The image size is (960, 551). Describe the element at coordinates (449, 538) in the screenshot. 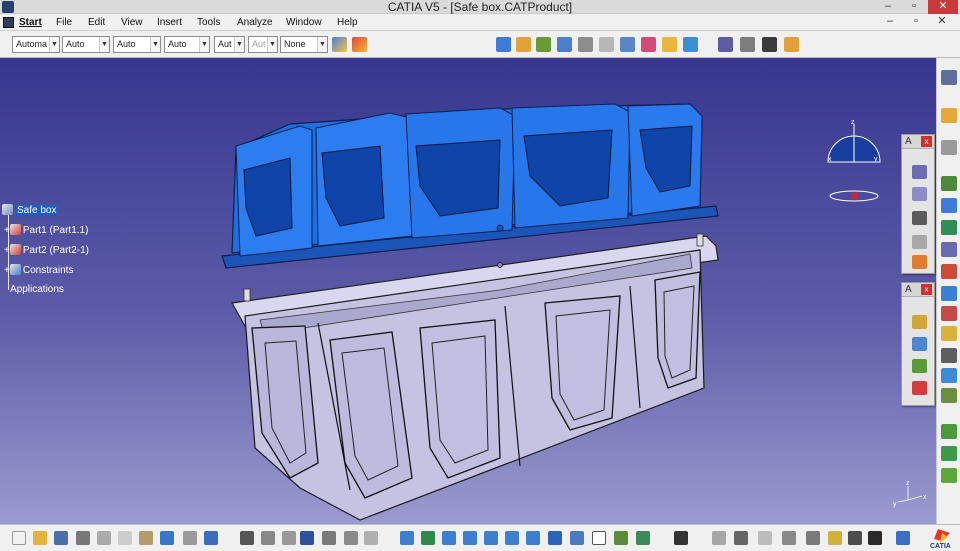

I see `pan-icon` at that location.